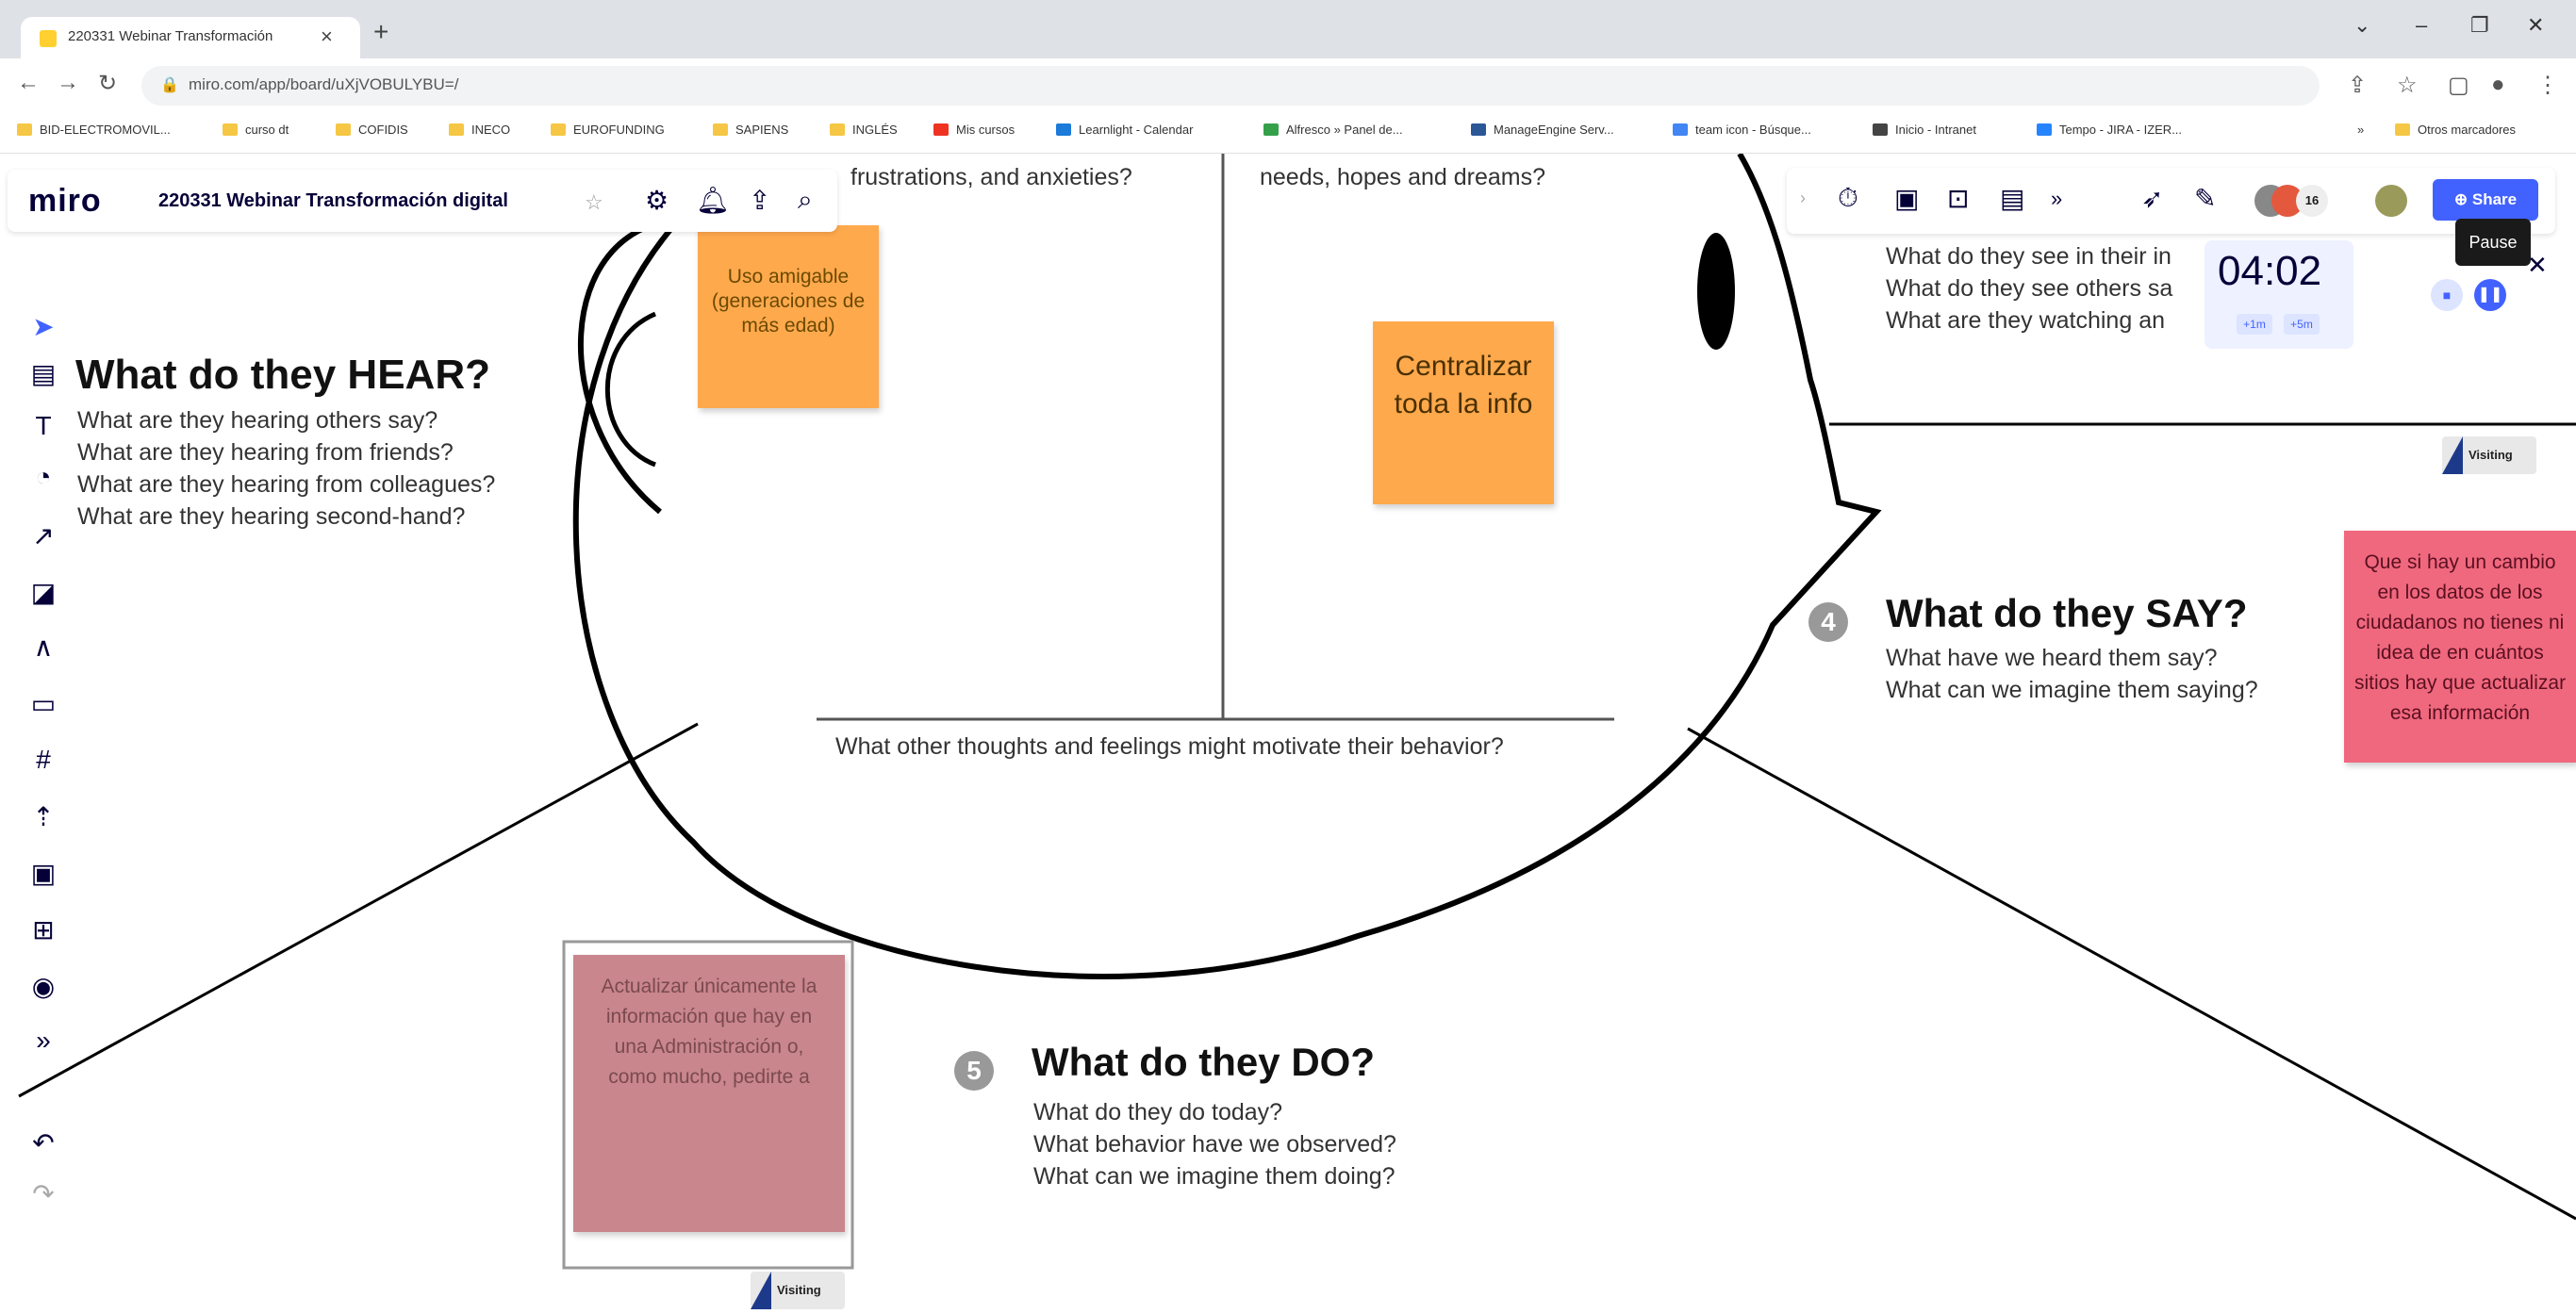  Describe the element at coordinates (2012, 198) in the screenshot. I see `notes-icon: ▤` at that location.